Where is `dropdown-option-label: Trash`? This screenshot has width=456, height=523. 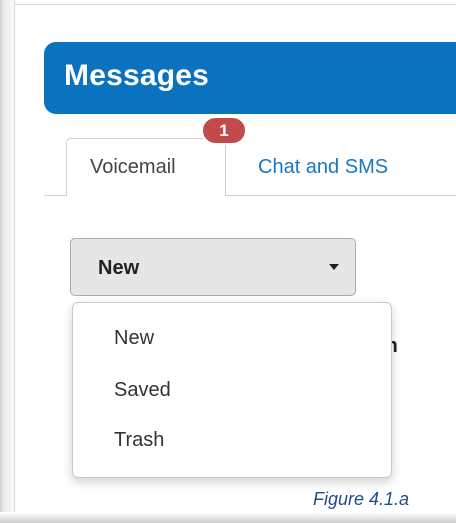
dropdown-option-label: Trash is located at coordinates (139, 440).